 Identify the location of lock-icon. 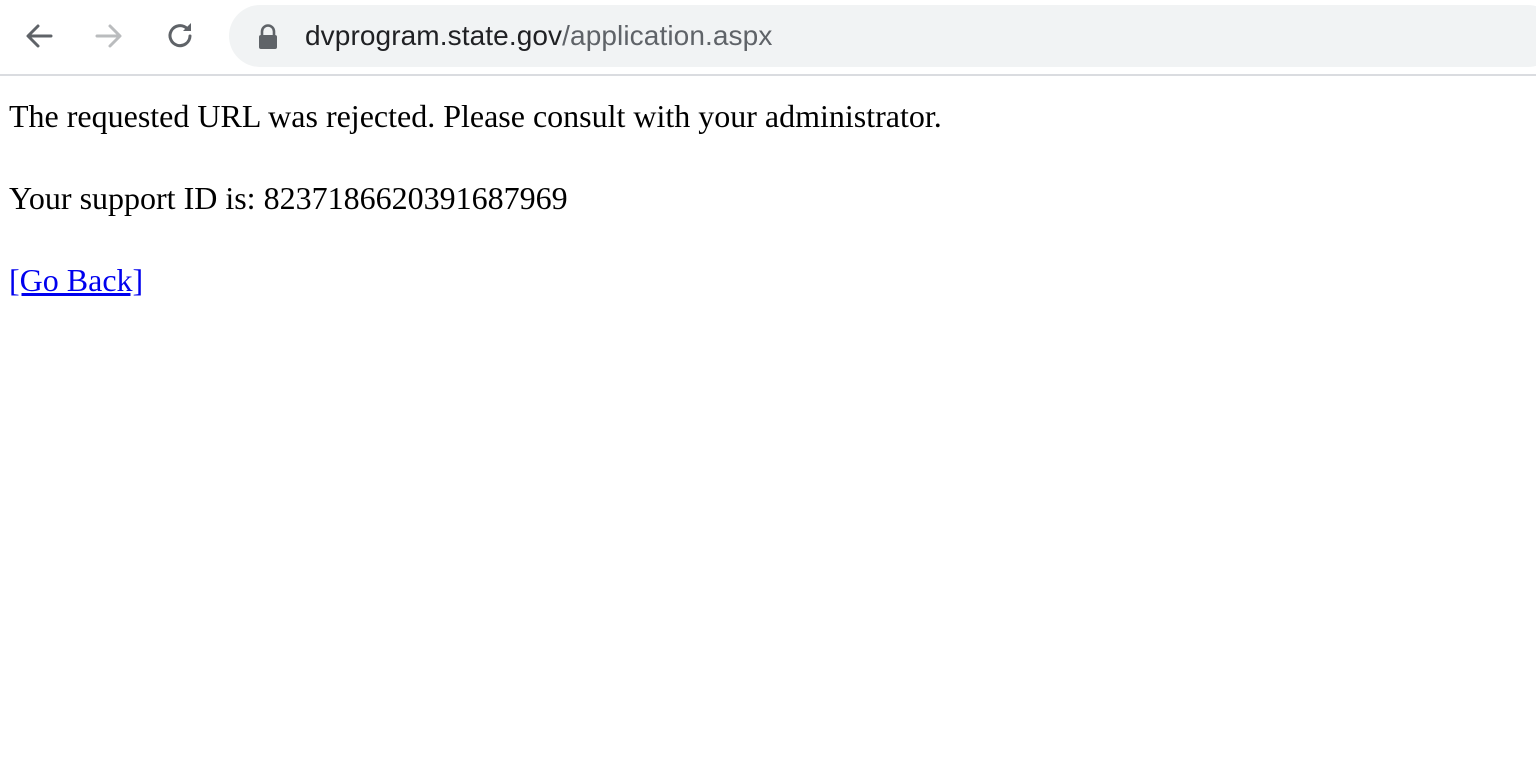
(268, 37).